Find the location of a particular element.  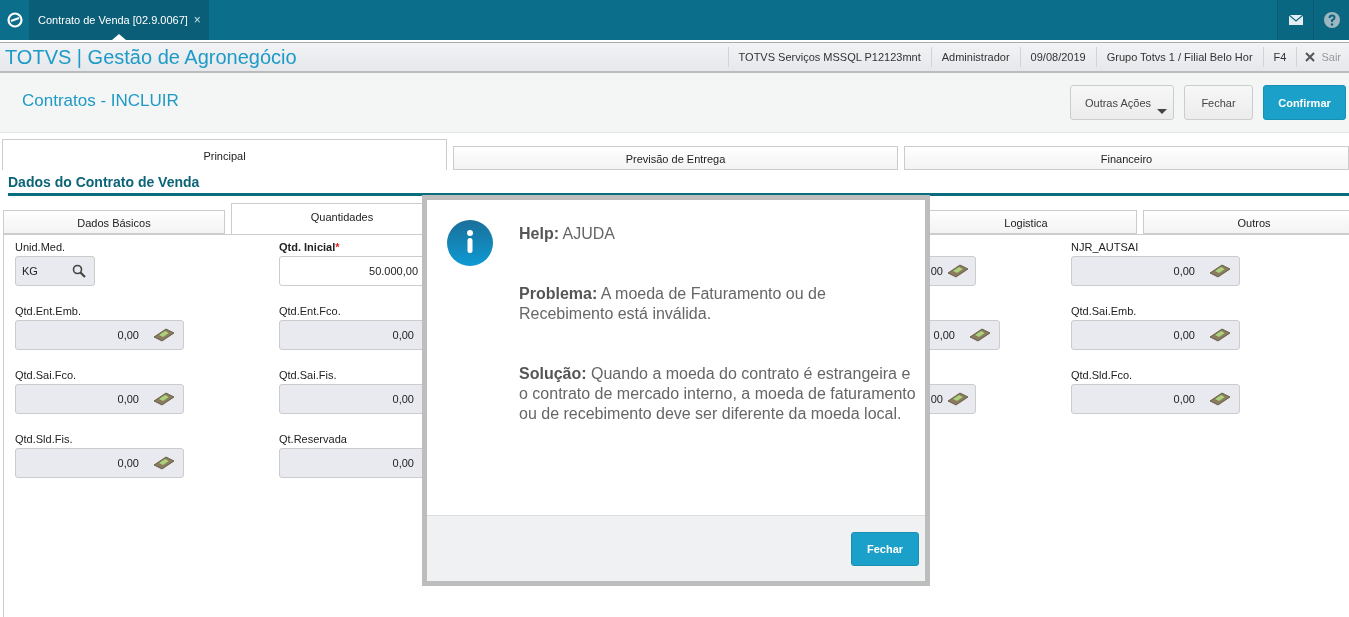

field-label: Qtd.Sld.Fis. is located at coordinates (44, 440).